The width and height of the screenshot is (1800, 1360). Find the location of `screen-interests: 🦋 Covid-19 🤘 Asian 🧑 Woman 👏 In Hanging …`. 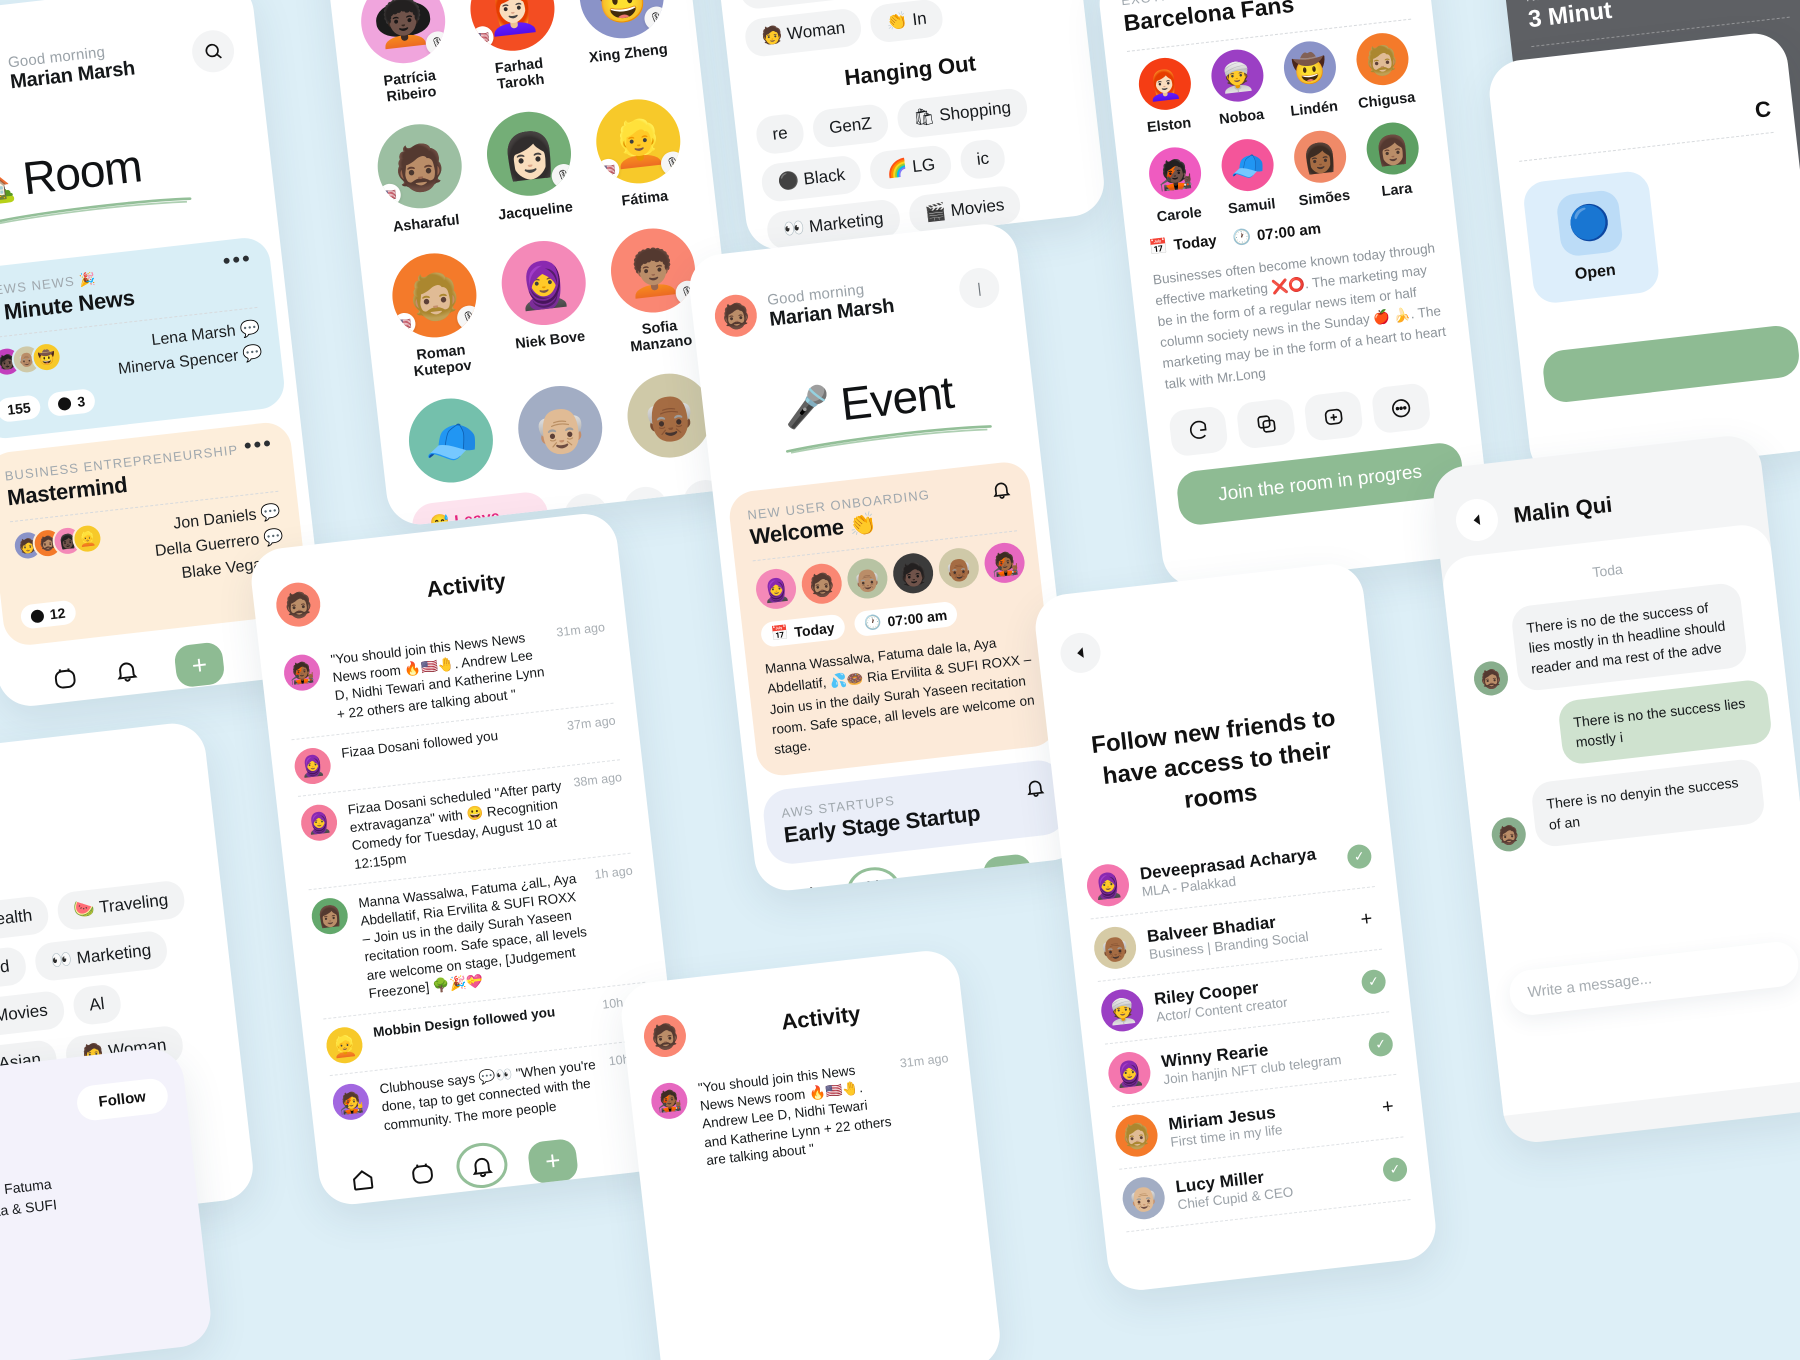

screen-interests: 🦋 Covid-19 🤘 Asian 🧑 Woman 👏 In Hanging … is located at coordinates (904, 127).